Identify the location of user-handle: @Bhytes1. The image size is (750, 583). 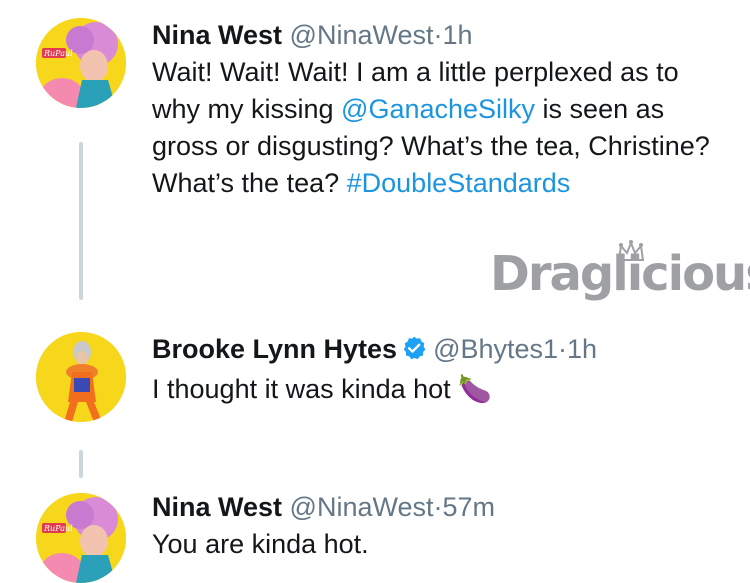
(495, 349).